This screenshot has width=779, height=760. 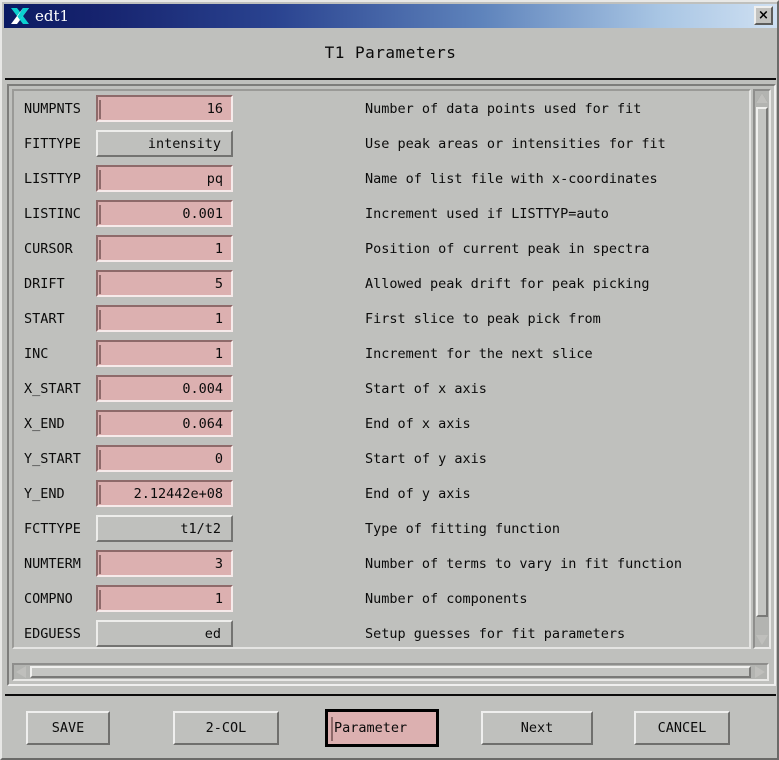 What do you see at coordinates (507, 248) in the screenshot?
I see `parameter-description: Position of current peak in spectra` at bounding box center [507, 248].